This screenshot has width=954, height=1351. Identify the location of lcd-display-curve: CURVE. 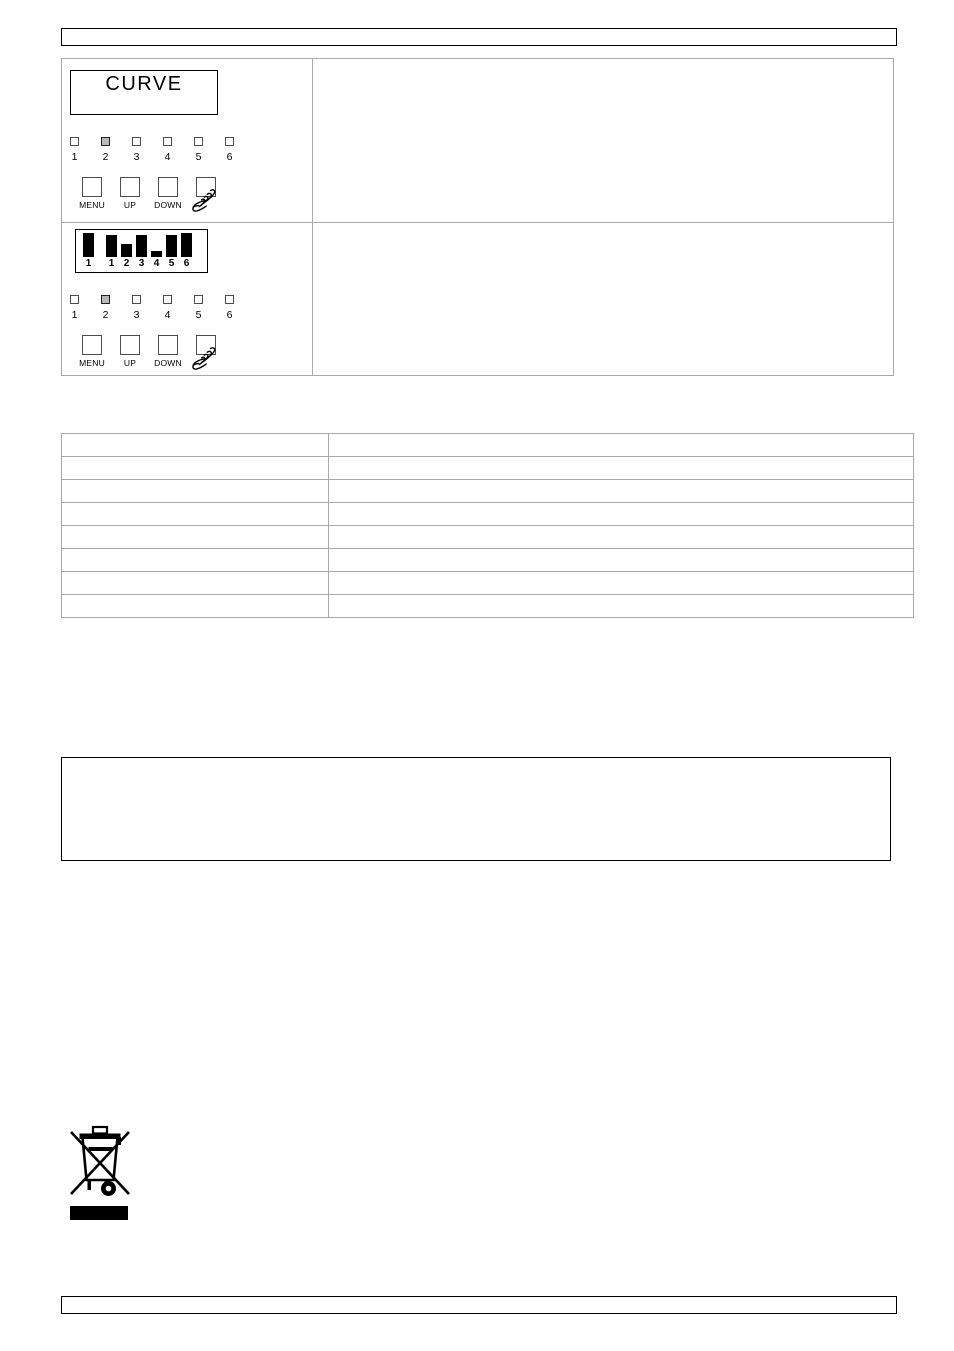
(144, 92).